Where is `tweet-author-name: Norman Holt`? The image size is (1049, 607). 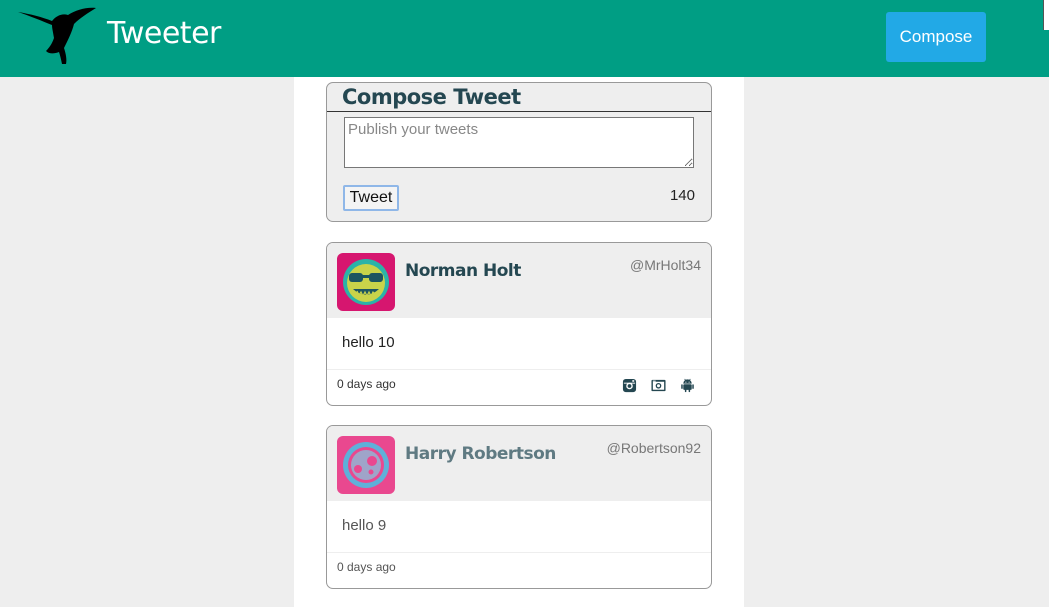 tweet-author-name: Norman Holt is located at coordinates (463, 271).